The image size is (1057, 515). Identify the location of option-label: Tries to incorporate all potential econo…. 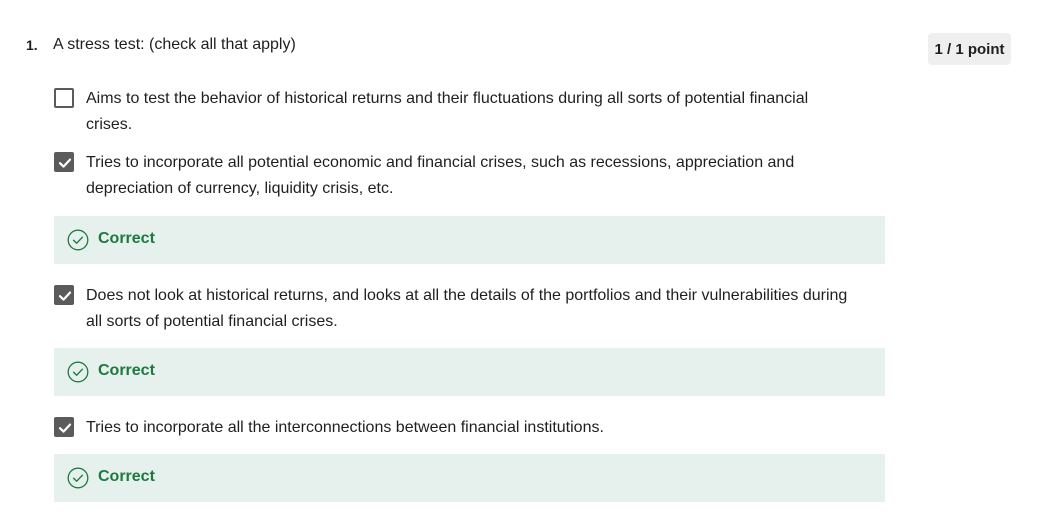
(440, 175).